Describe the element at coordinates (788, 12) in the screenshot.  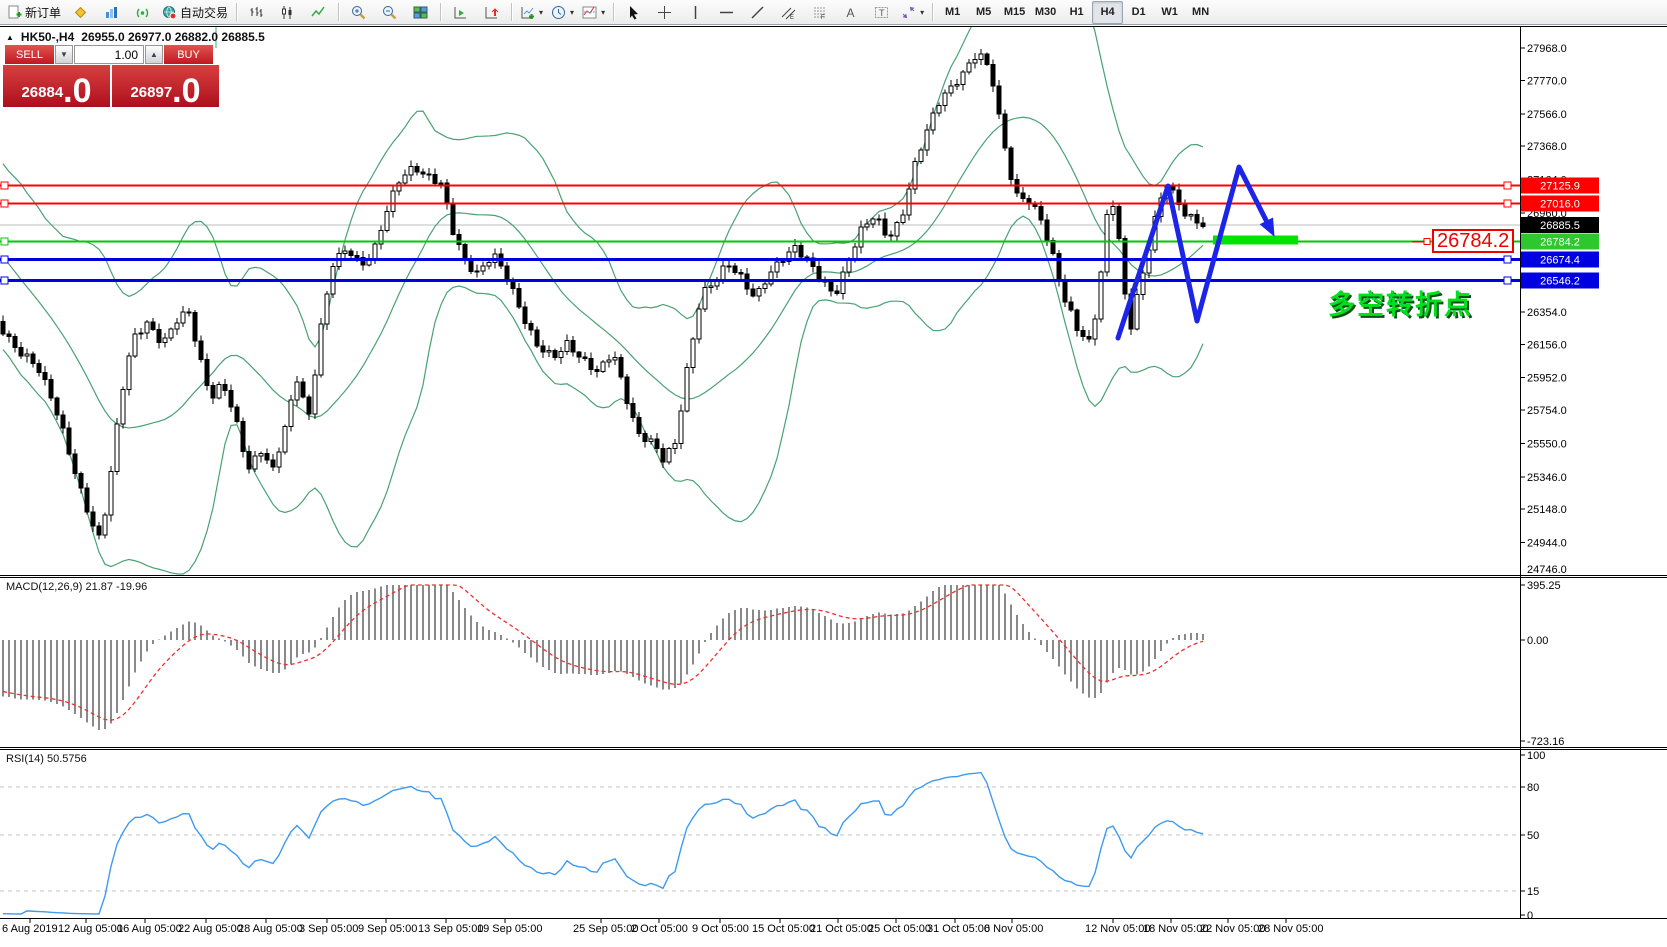
I see `equidistant-channel-button: E` at that location.